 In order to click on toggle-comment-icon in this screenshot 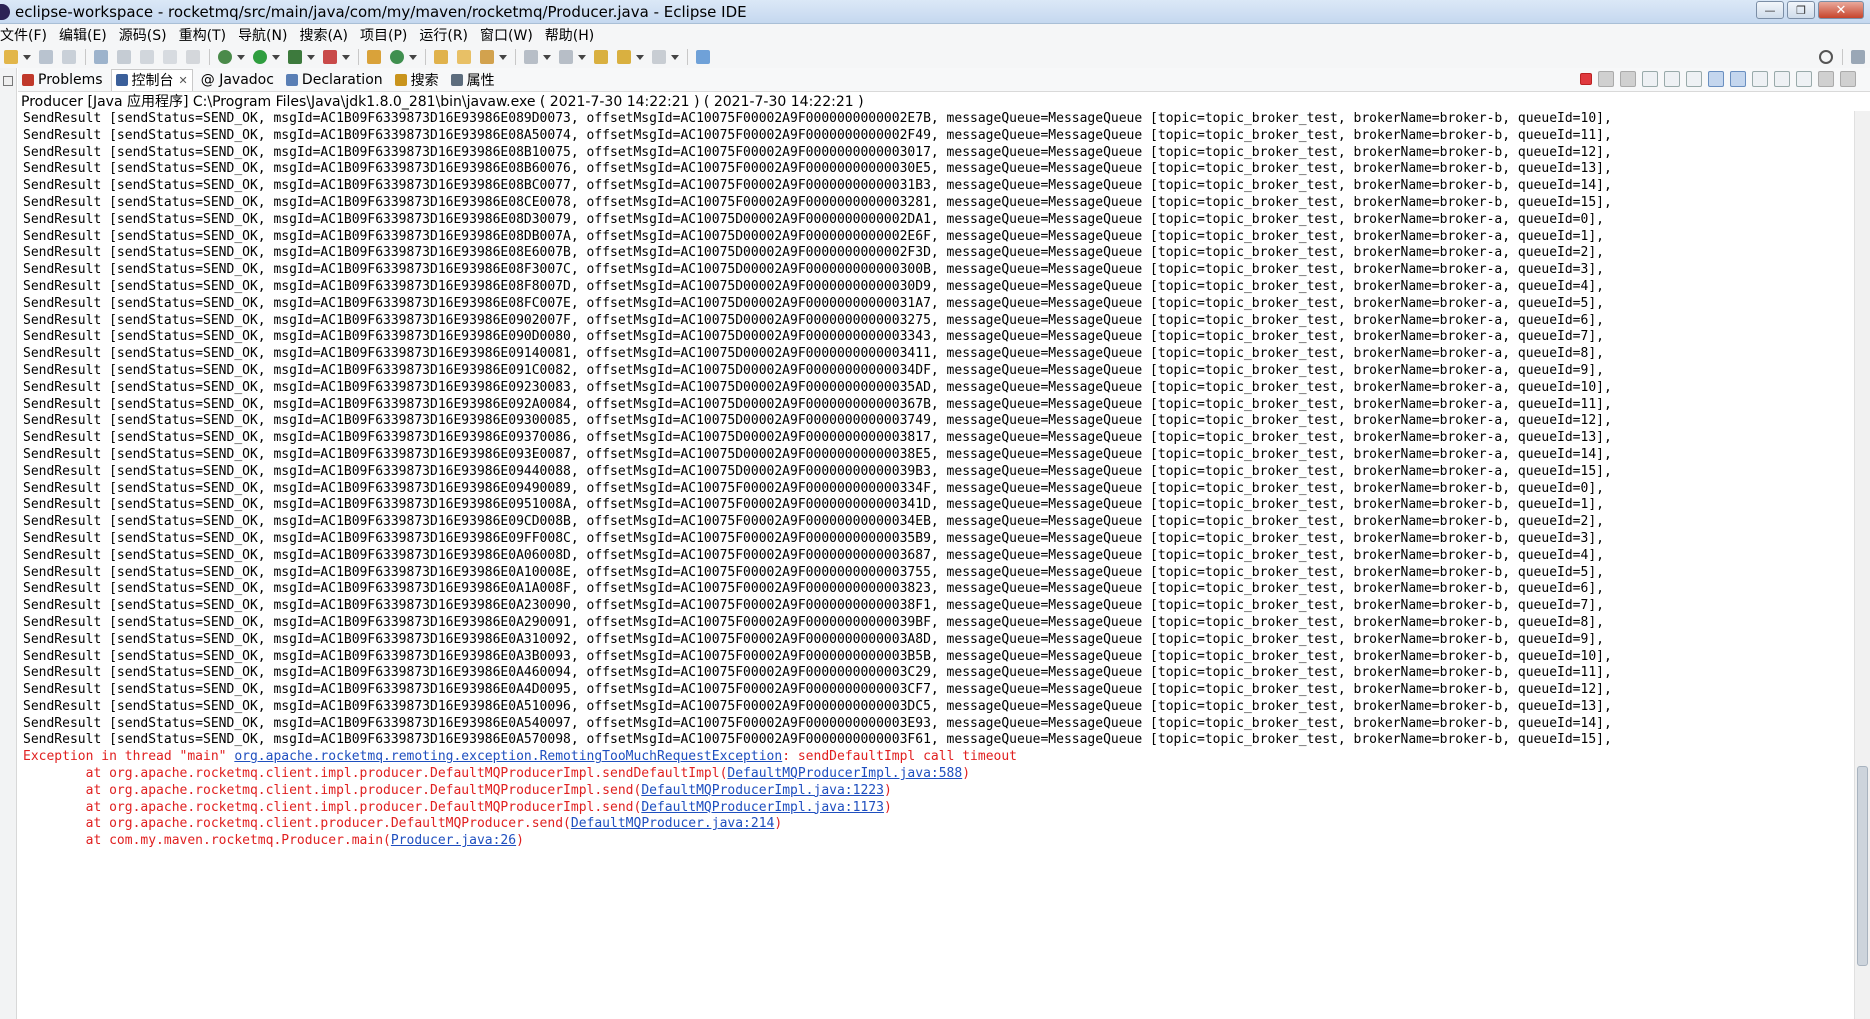, I will do `click(124, 57)`.